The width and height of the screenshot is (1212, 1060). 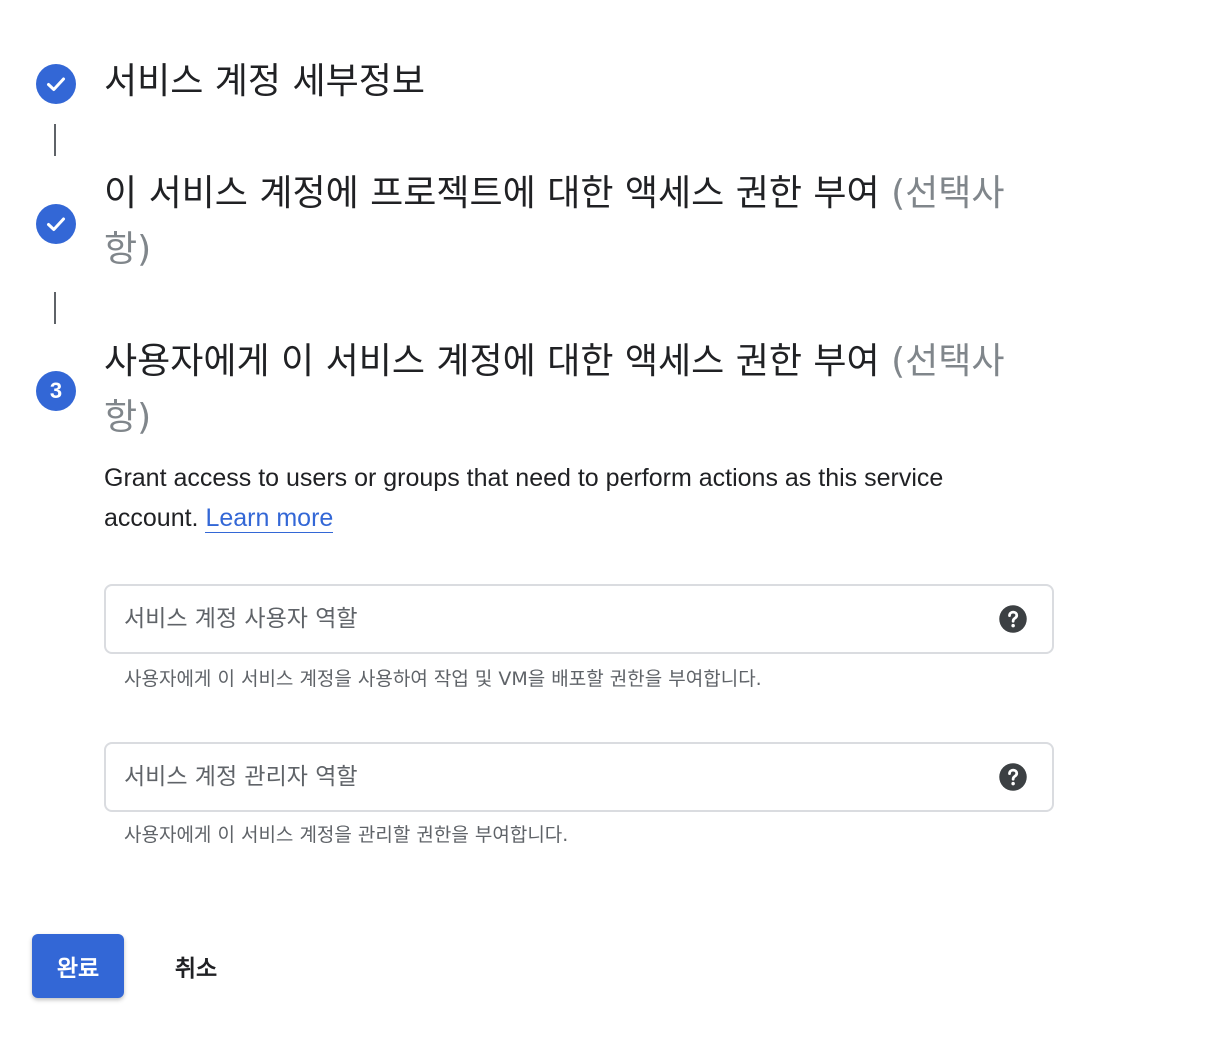 I want to click on service-account-user-role-field, so click(x=579, y=619).